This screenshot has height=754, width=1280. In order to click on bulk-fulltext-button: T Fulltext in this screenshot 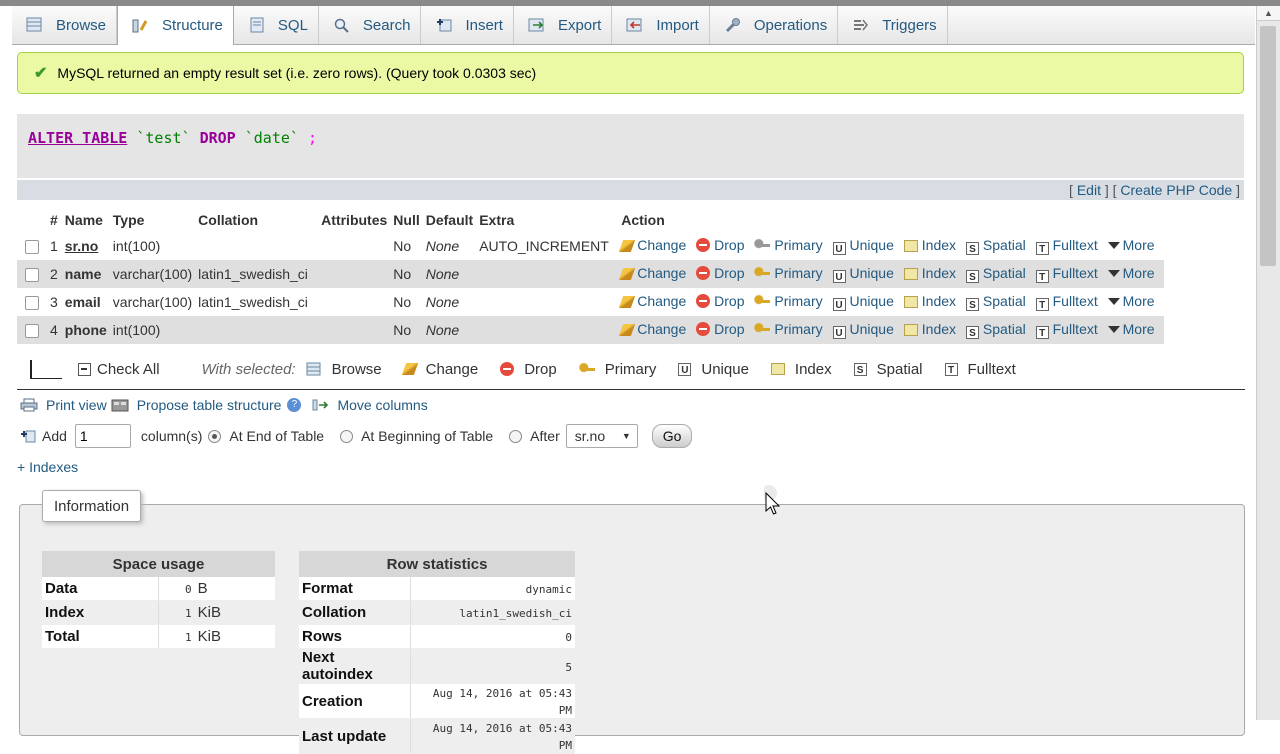, I will do `click(980, 369)`.